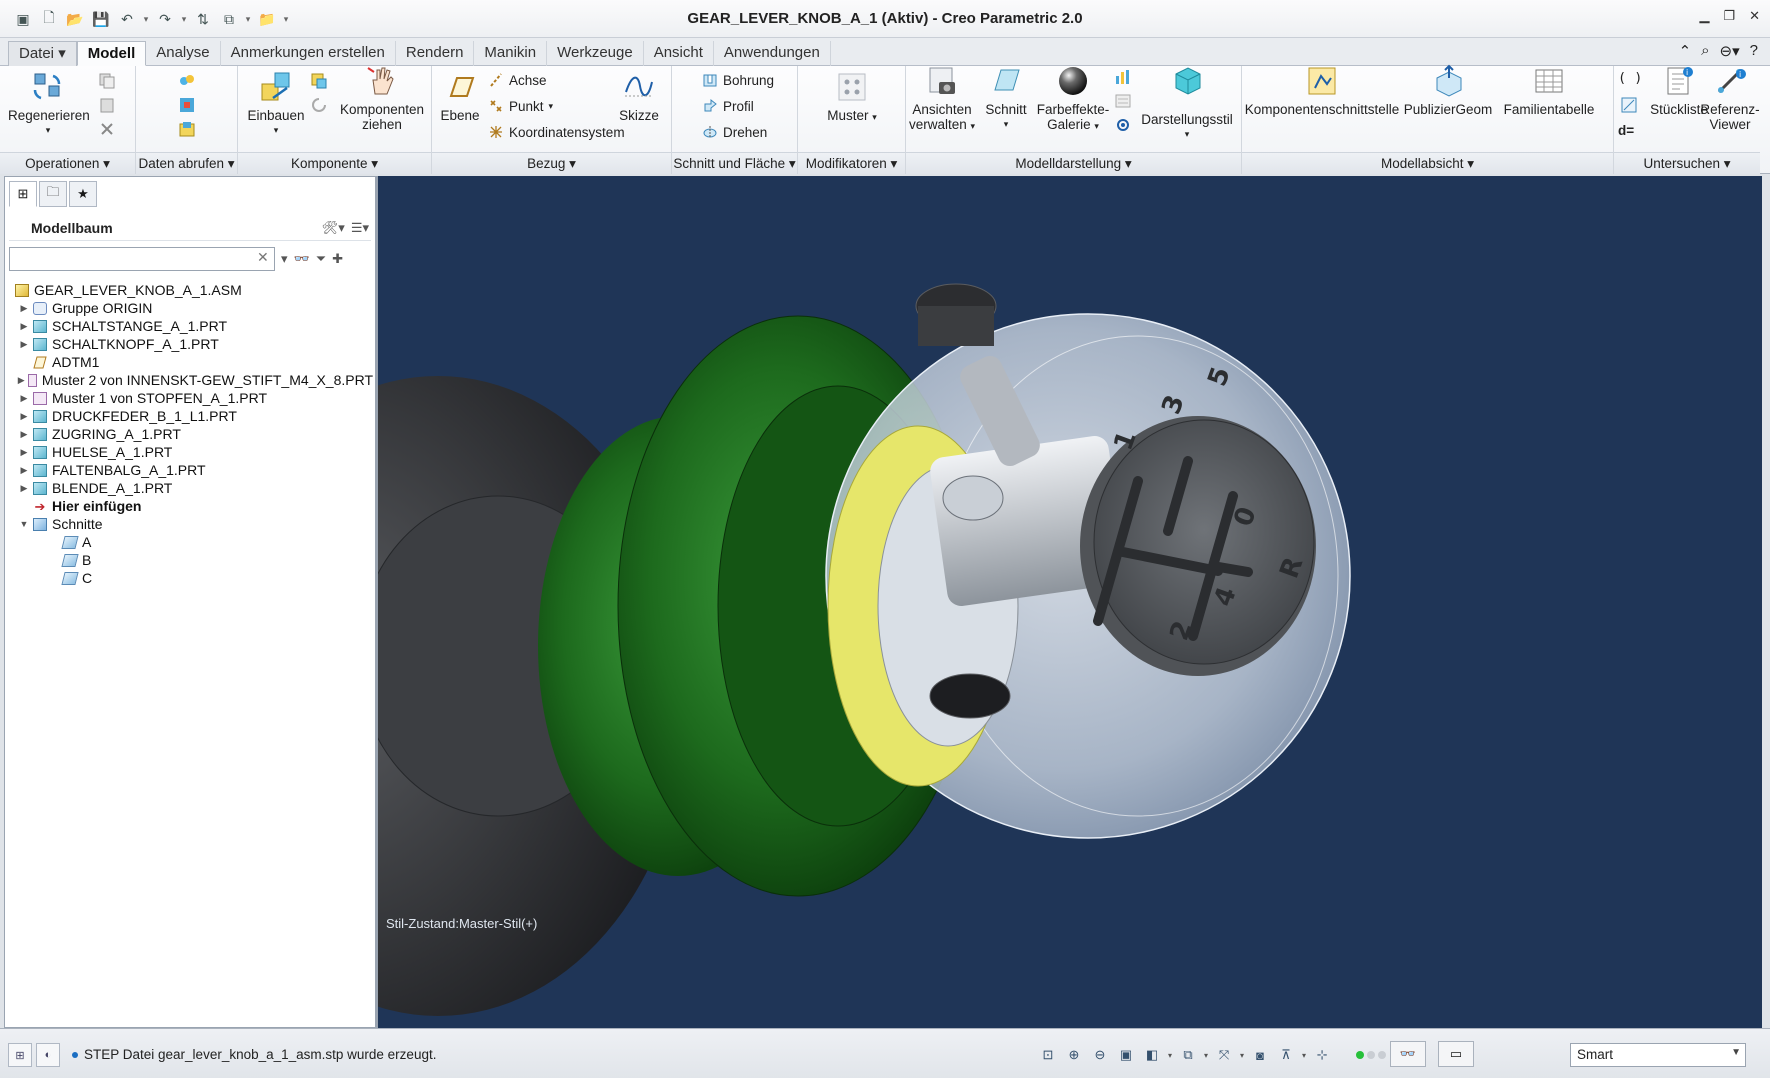 The image size is (1770, 1078). Describe the element at coordinates (319, 105) in the screenshot. I see `repeat-icon` at that location.